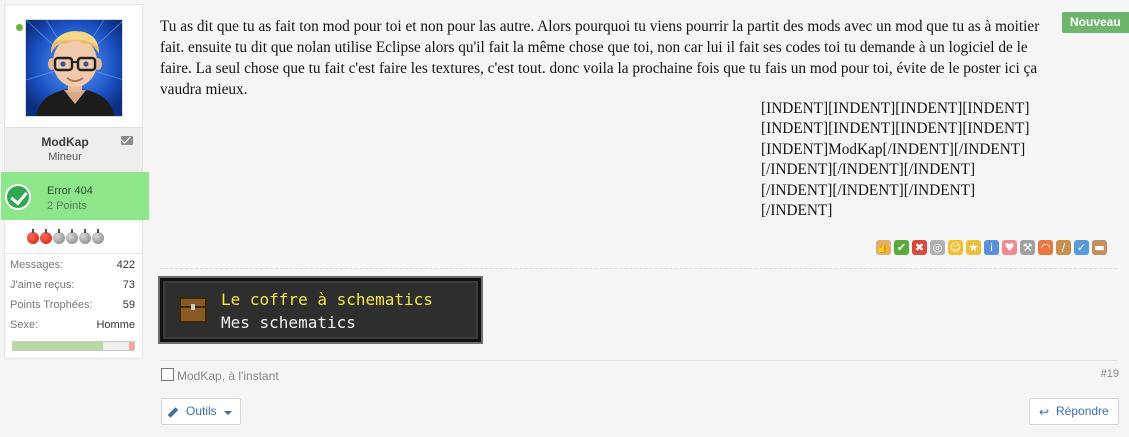  I want to click on stat-value: Homme, so click(115, 325).